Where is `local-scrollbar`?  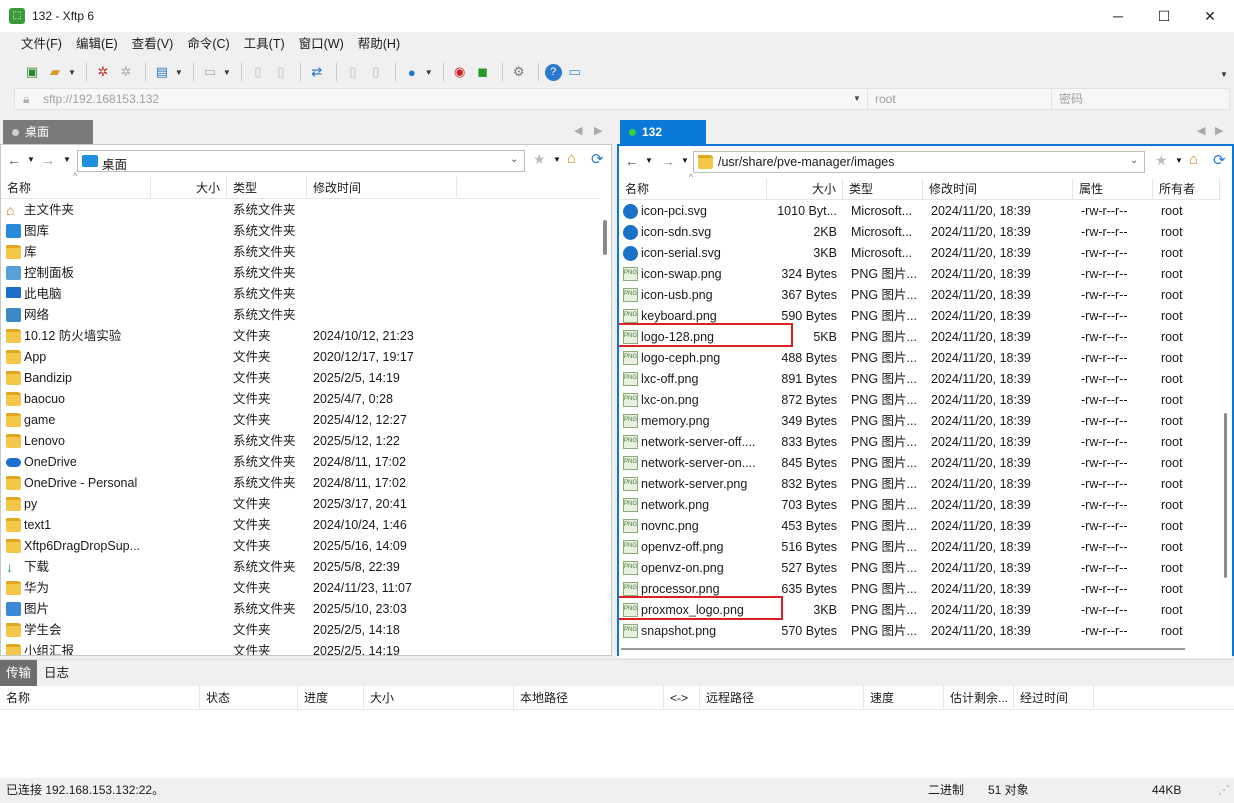
local-scrollbar is located at coordinates (605, 416).